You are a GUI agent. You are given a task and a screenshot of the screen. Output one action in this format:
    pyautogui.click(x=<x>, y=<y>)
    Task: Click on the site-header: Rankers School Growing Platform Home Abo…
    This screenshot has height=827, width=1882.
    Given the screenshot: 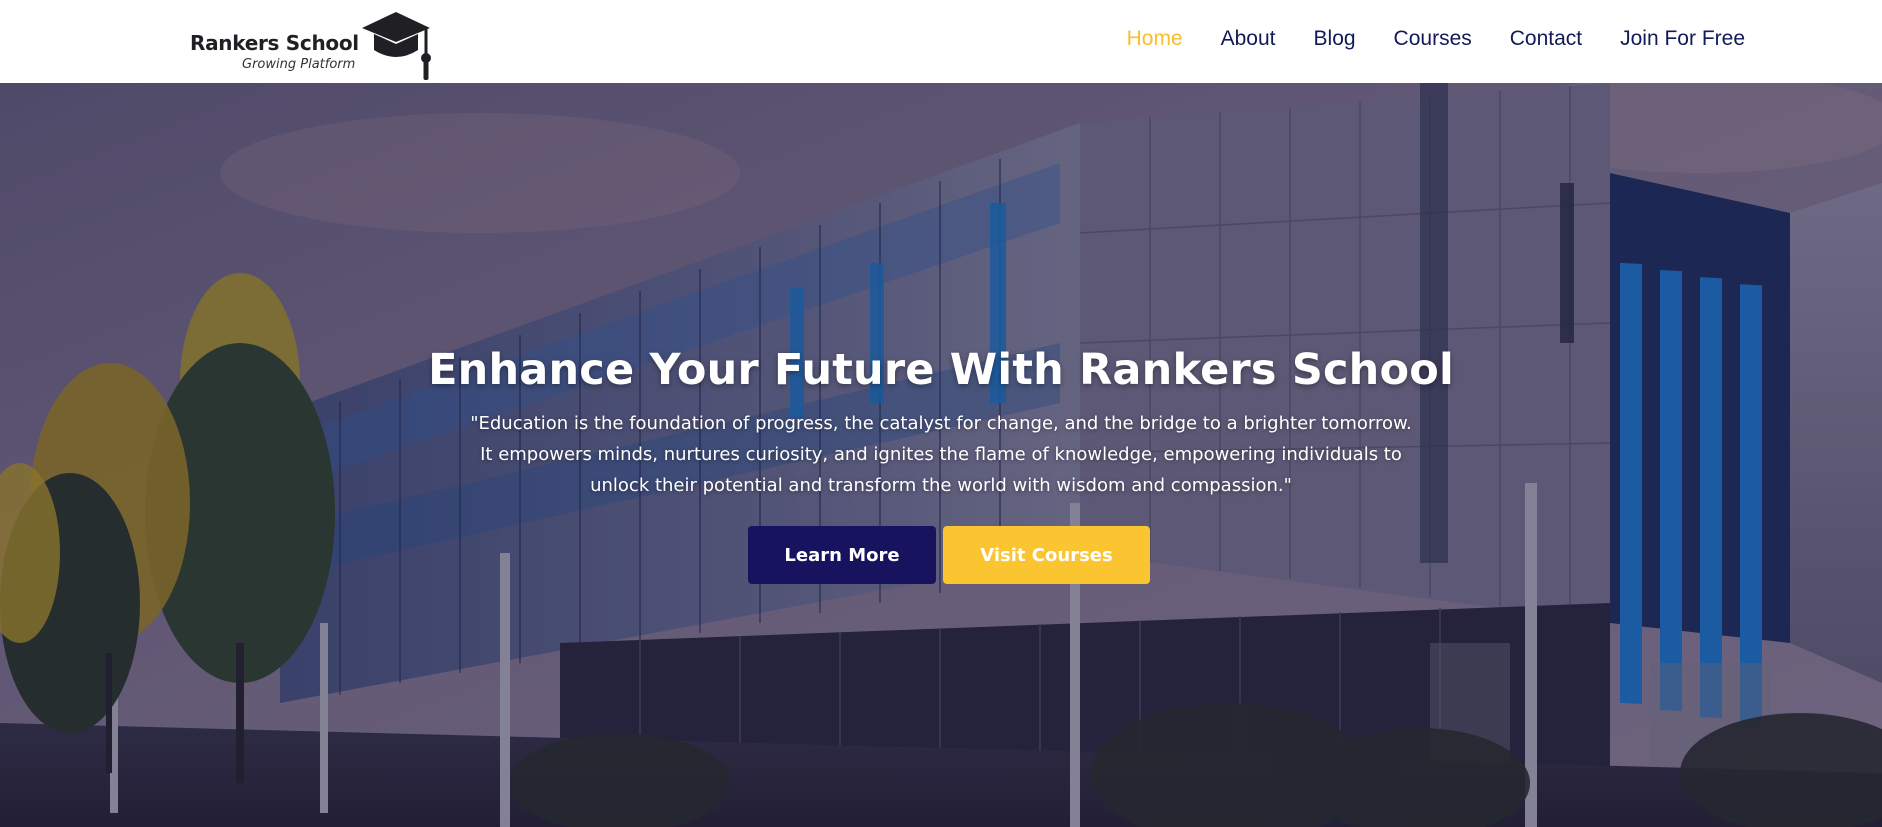 What is the action you would take?
    pyautogui.click(x=941, y=41)
    